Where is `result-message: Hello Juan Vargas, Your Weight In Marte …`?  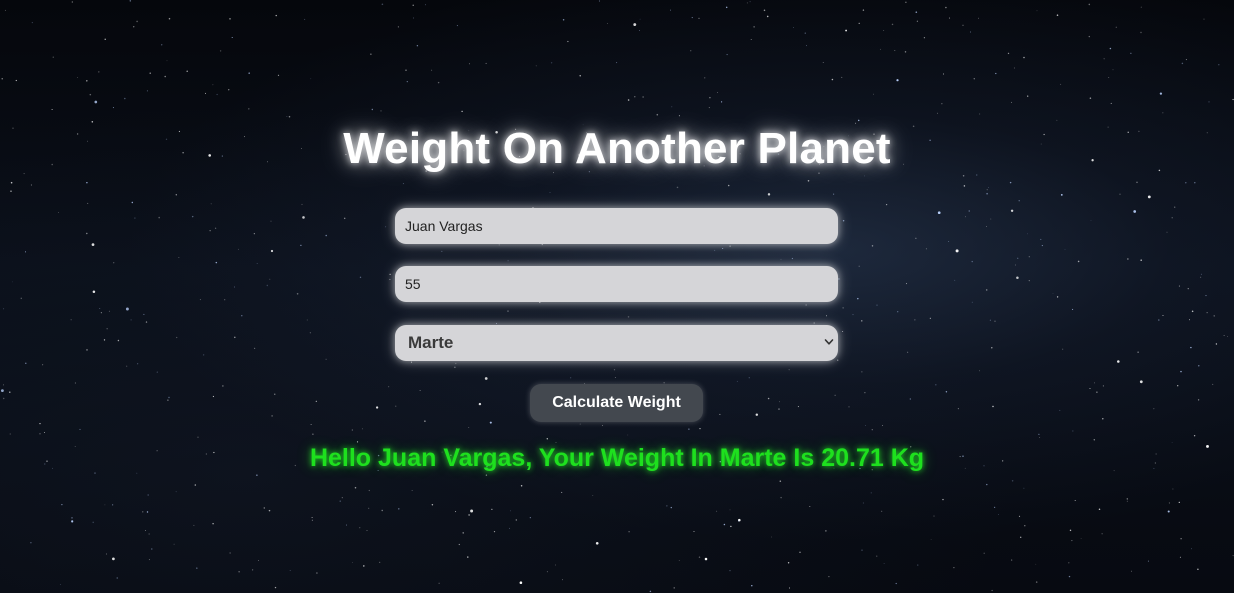 result-message: Hello Juan Vargas, Your Weight In Marte … is located at coordinates (617, 458).